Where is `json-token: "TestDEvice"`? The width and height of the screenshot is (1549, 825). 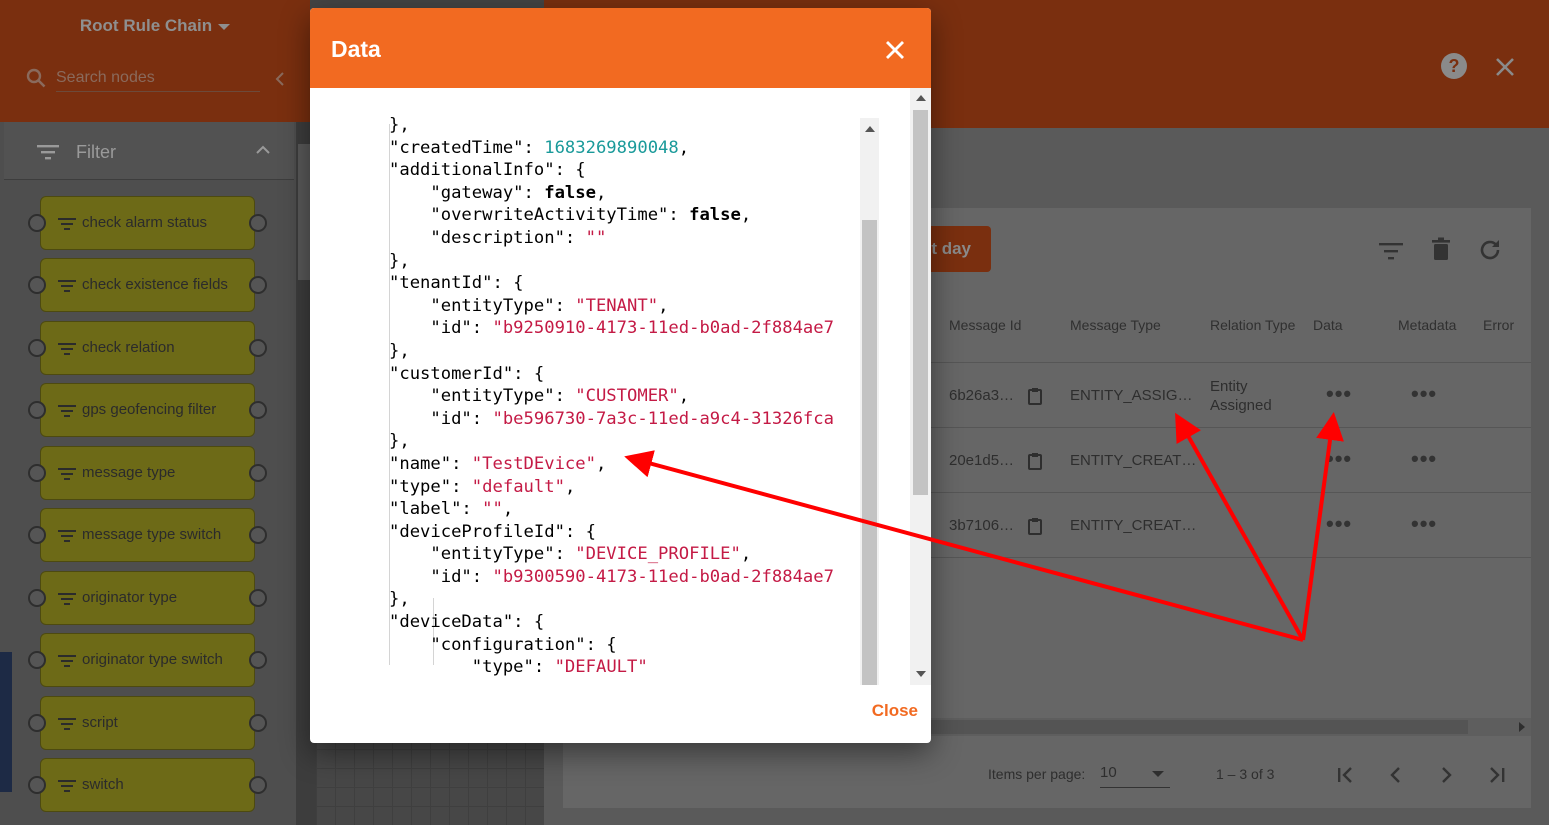
json-token: "TestDEvice" is located at coordinates (533, 463).